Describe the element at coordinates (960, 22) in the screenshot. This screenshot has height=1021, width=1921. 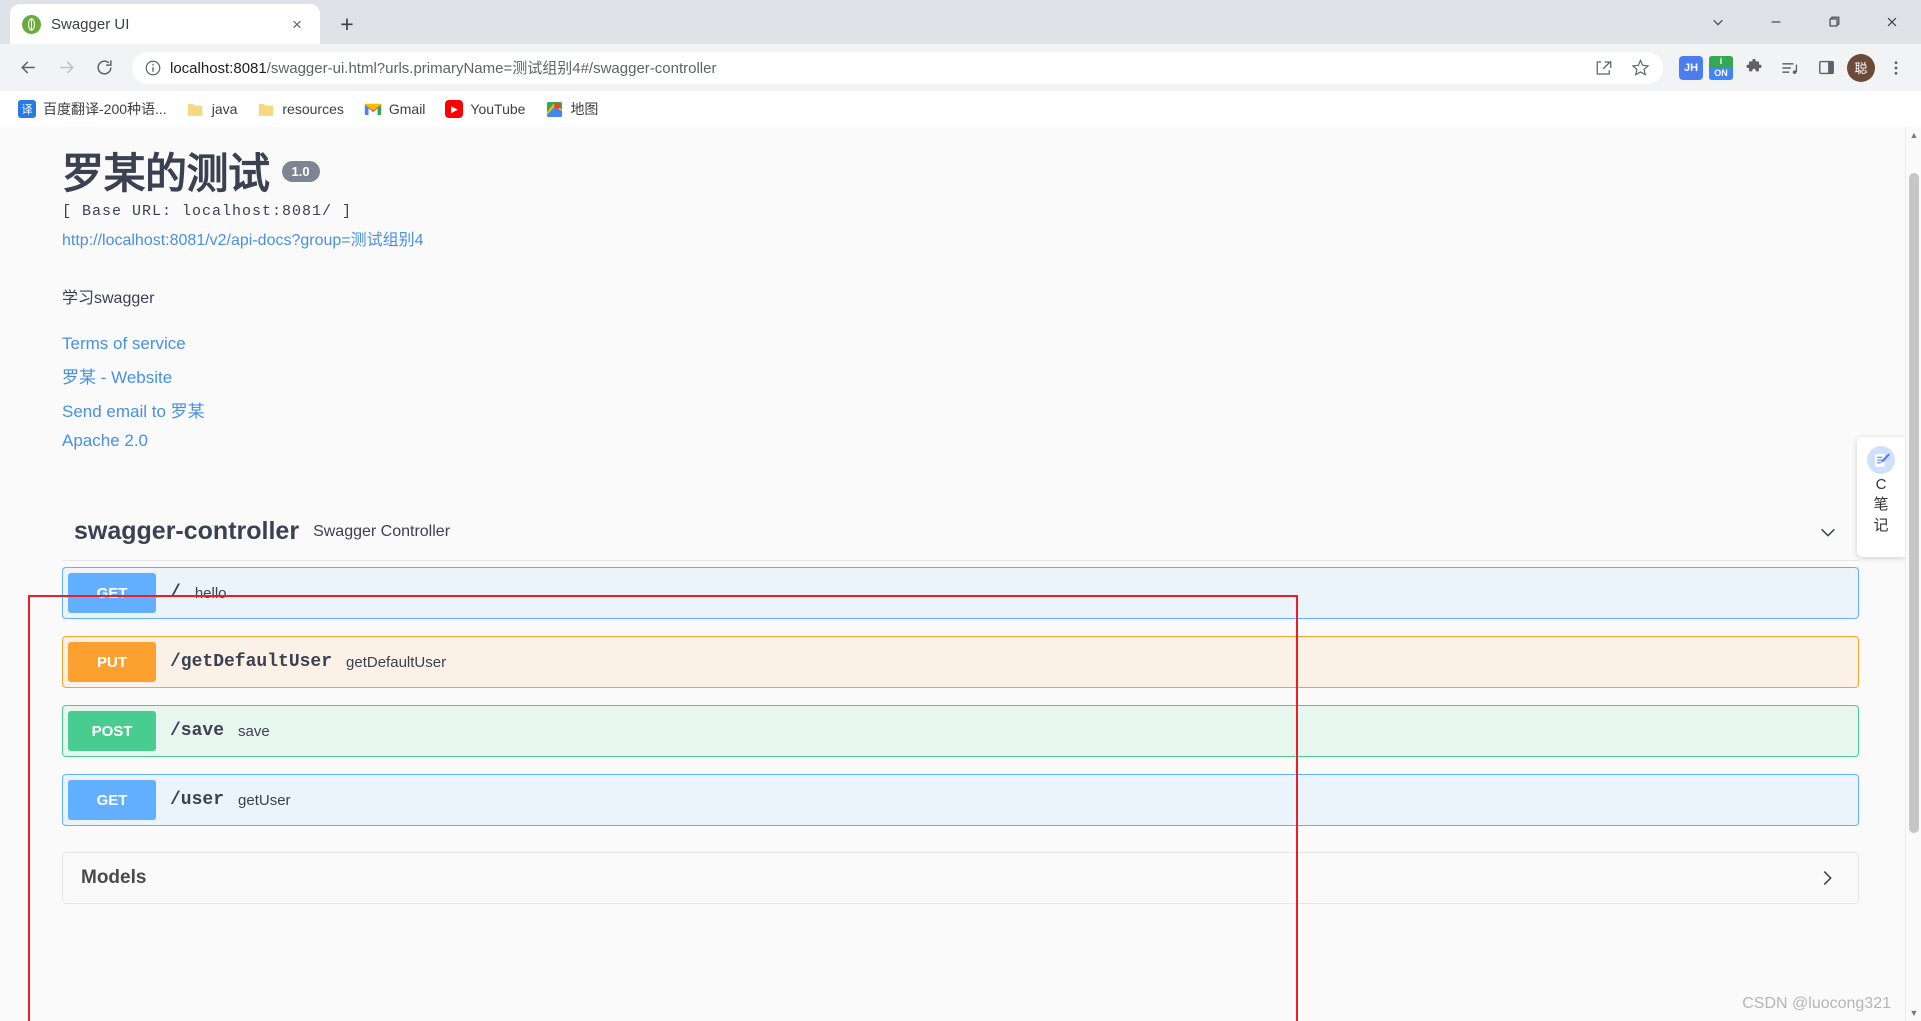
I see `tab-strip: Swagger UI × +` at that location.